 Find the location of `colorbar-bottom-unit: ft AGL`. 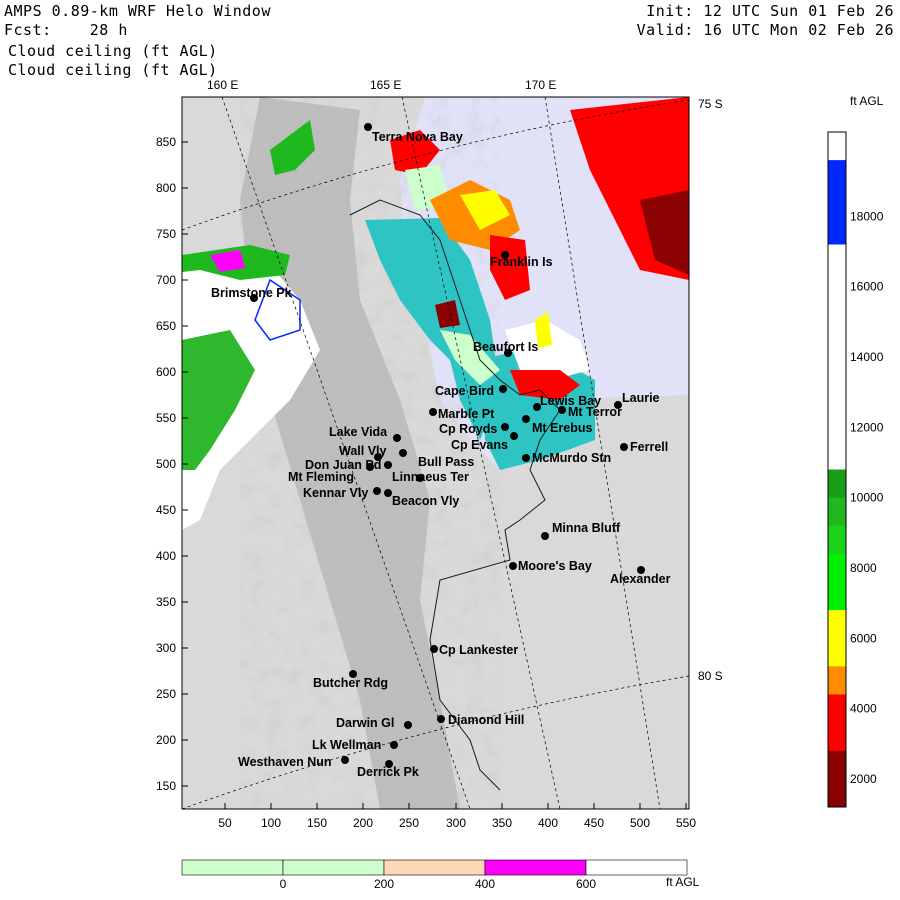

colorbar-bottom-unit: ft AGL is located at coordinates (683, 882).